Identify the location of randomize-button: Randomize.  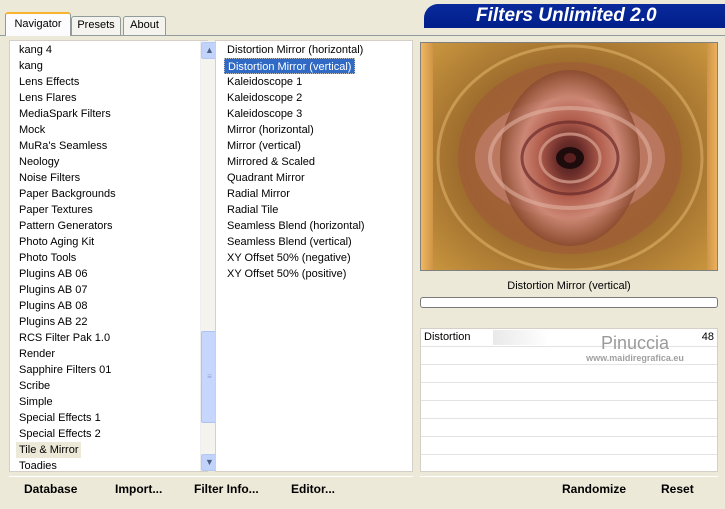
(594, 489).